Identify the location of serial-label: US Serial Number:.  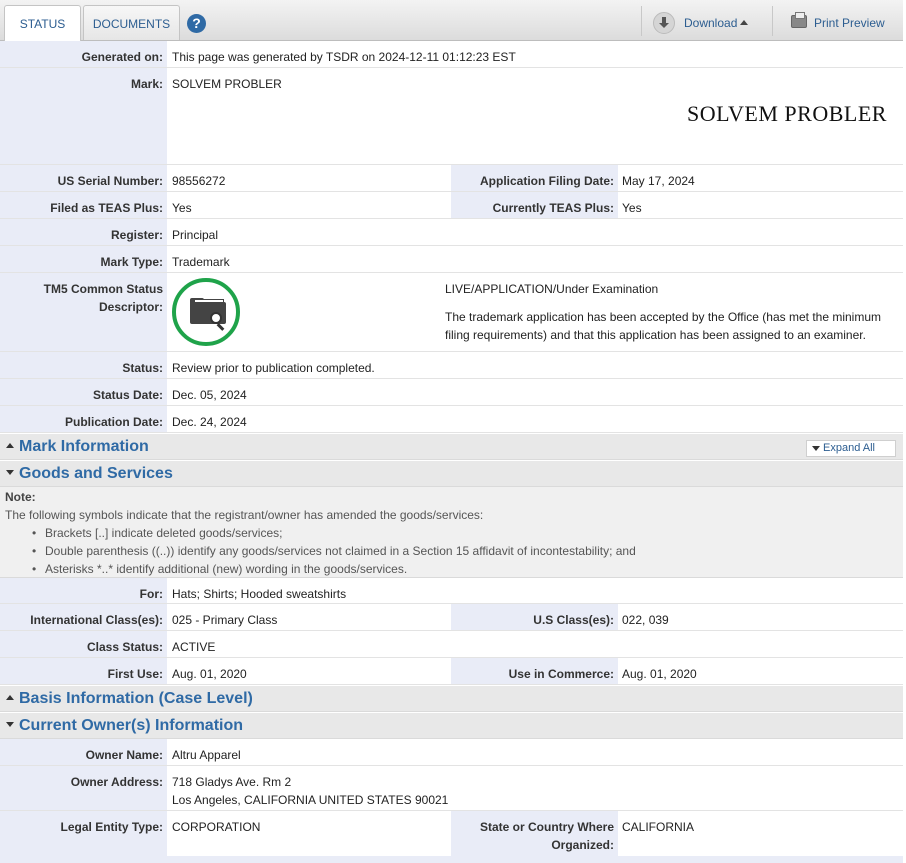
(83, 178).